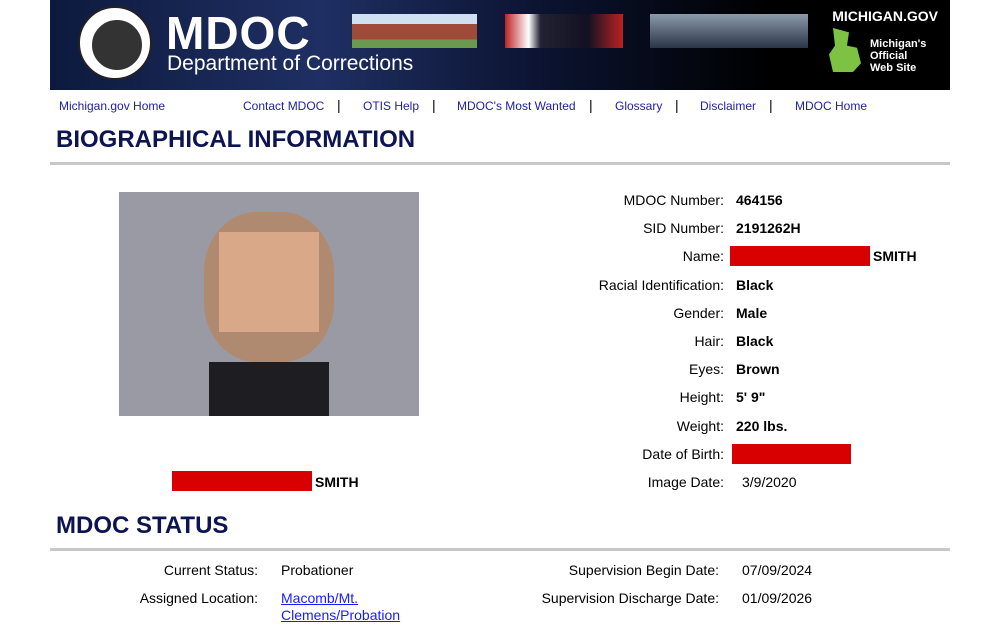 The image size is (1000, 625). I want to click on field-value: Brown, so click(758, 369).